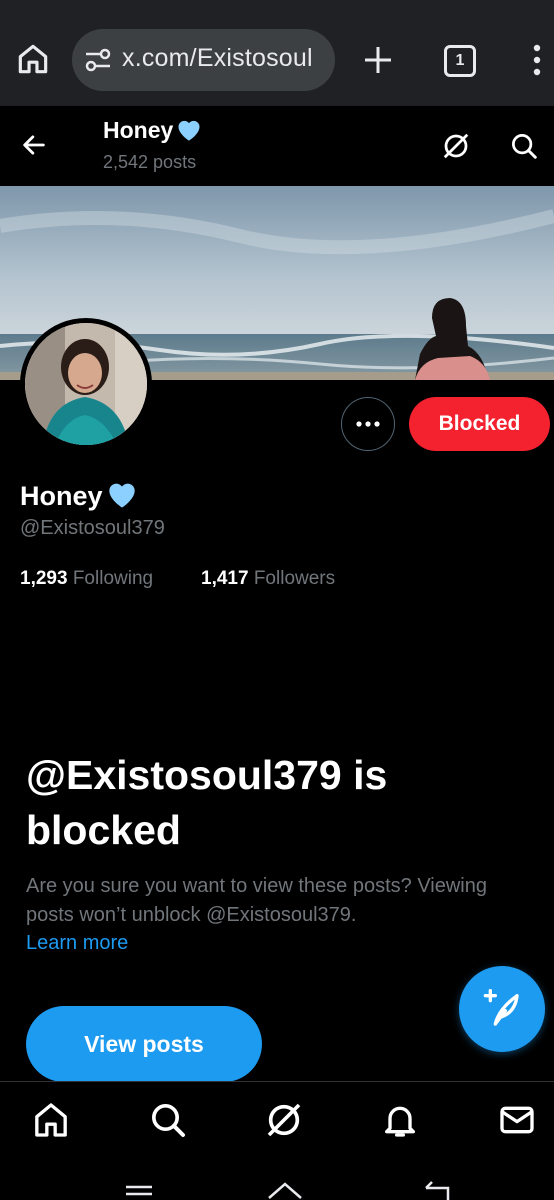  Describe the element at coordinates (44, 578) in the screenshot. I see `following-count: 1,293` at that location.